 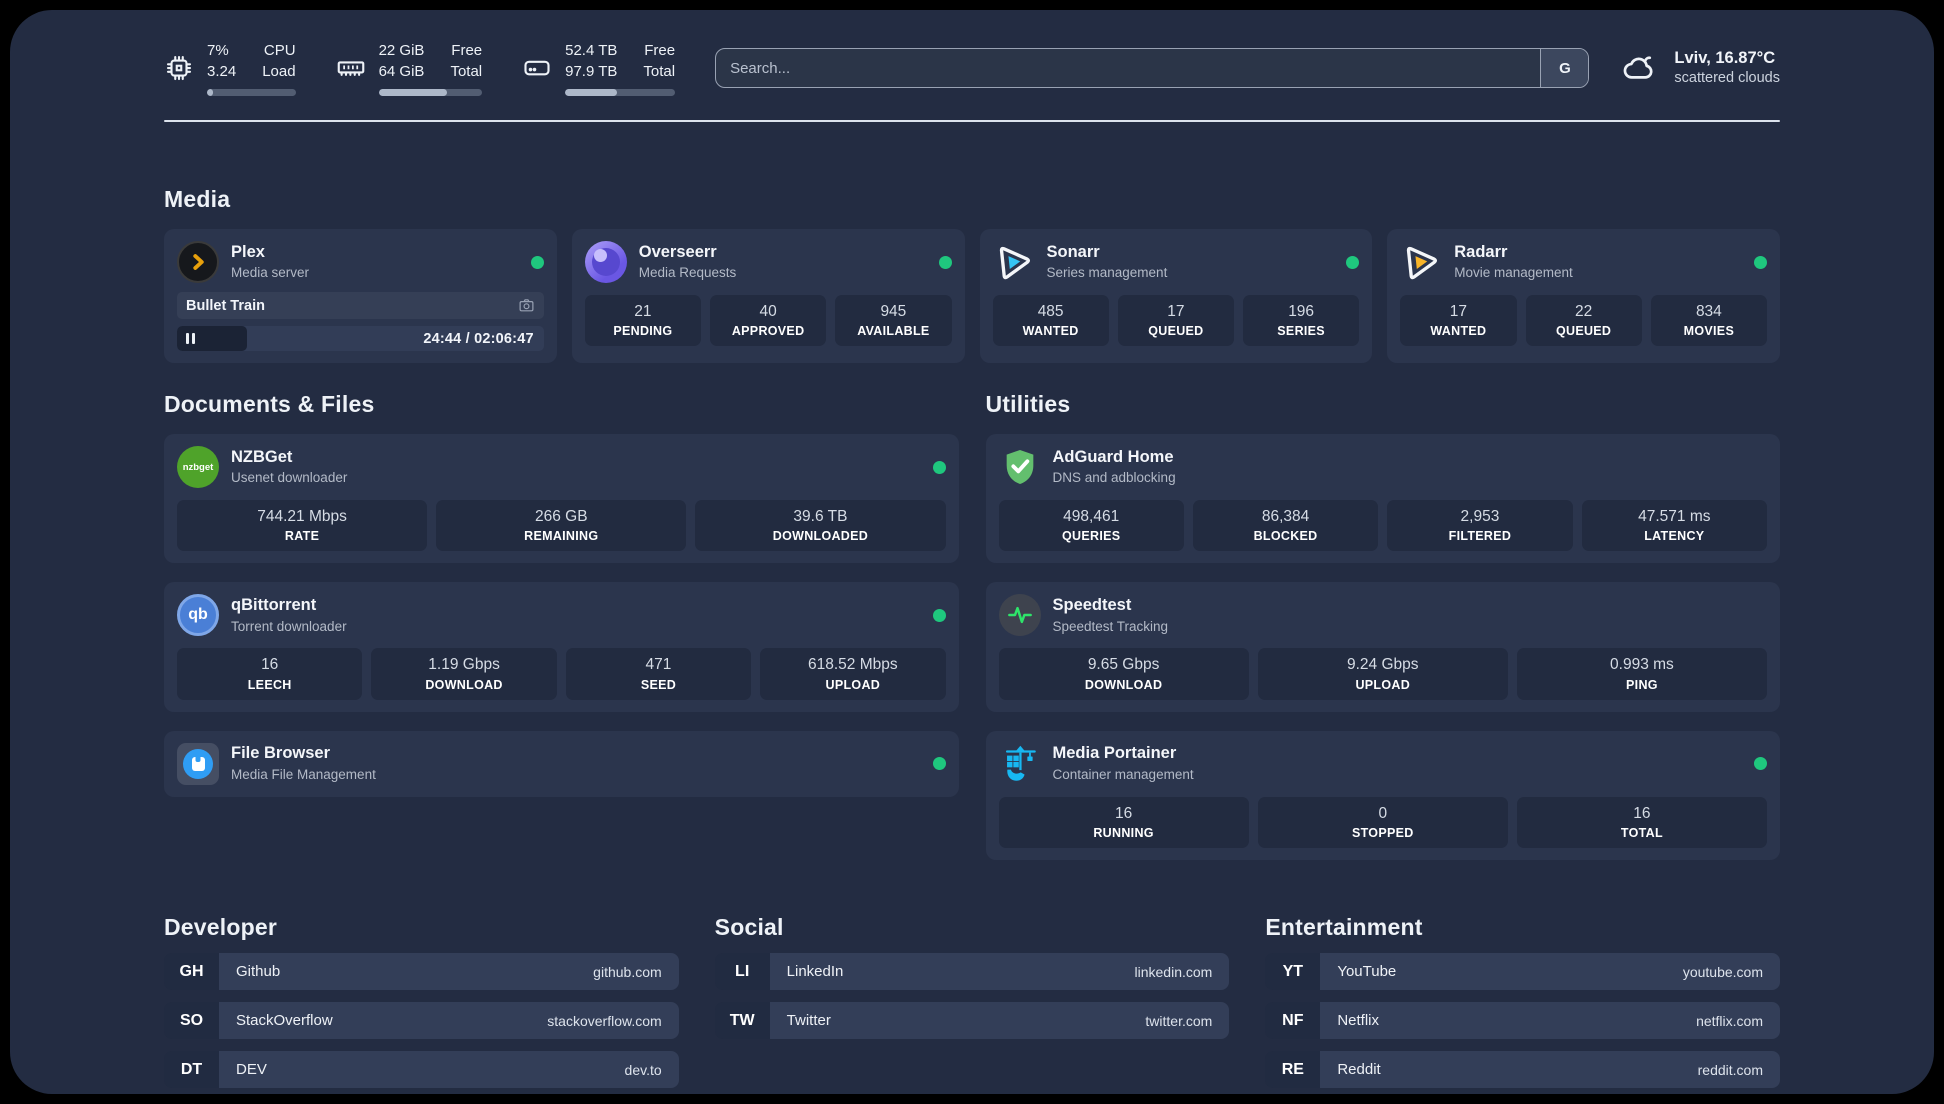 I want to click on camera-icon, so click(x=526, y=305).